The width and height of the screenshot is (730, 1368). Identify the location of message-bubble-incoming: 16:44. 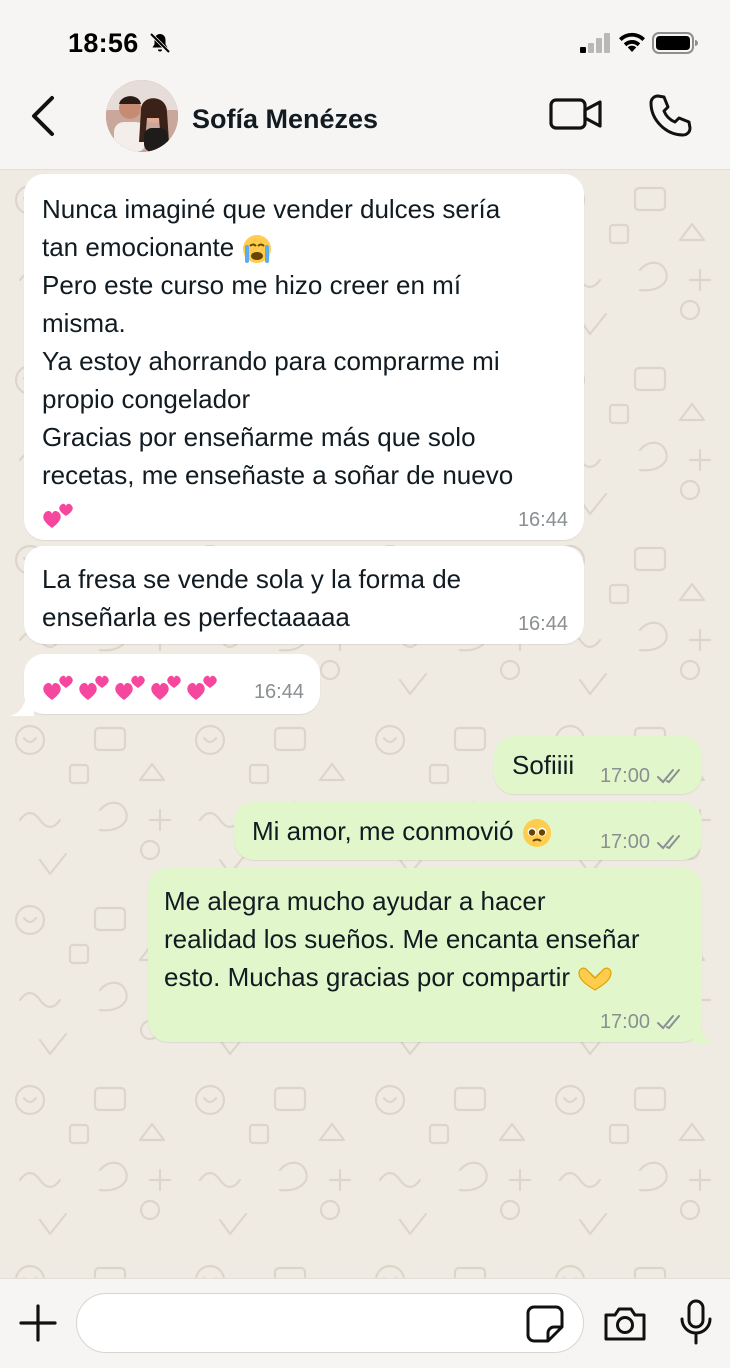
(165, 685).